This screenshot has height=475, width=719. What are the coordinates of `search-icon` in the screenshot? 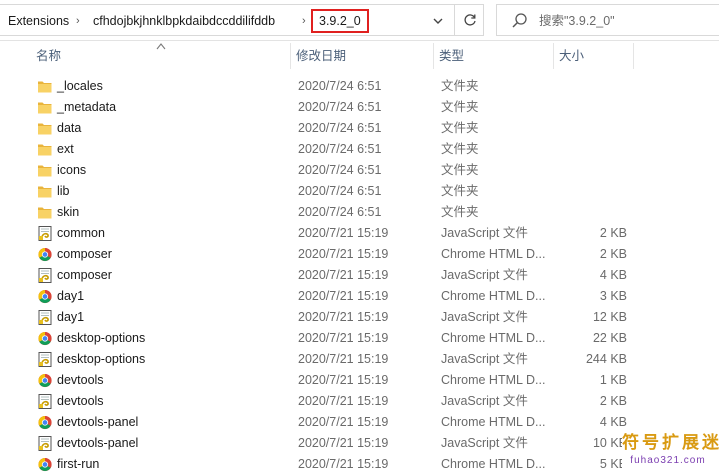 It's located at (519, 20).